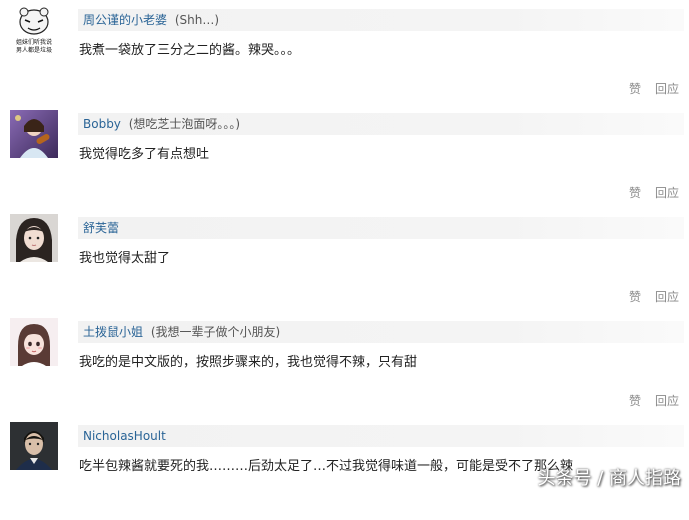  What do you see at coordinates (34, 50) in the screenshot?
I see `avatar-caption-line2: 男人都是垃圾` at bounding box center [34, 50].